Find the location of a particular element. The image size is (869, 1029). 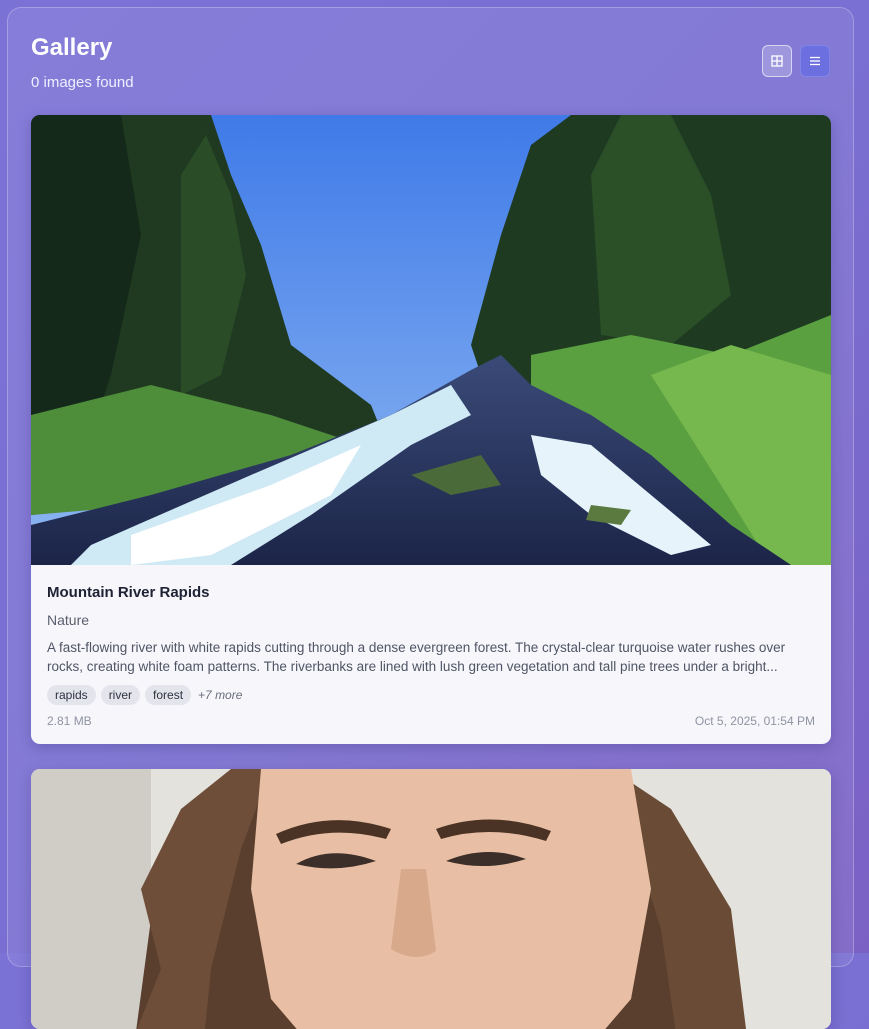

list-icon is located at coordinates (815, 61).